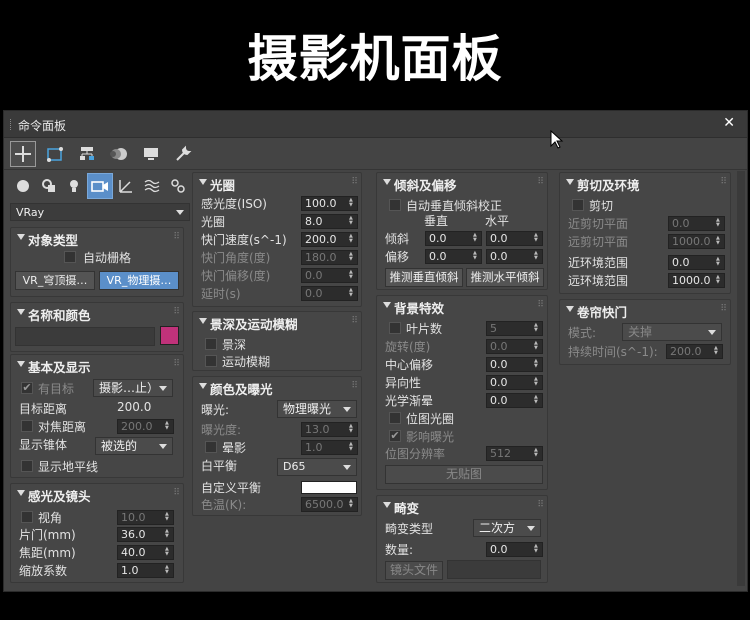 The image size is (750, 620). What do you see at coordinates (151, 154) in the screenshot?
I see `display-icon` at bounding box center [151, 154].